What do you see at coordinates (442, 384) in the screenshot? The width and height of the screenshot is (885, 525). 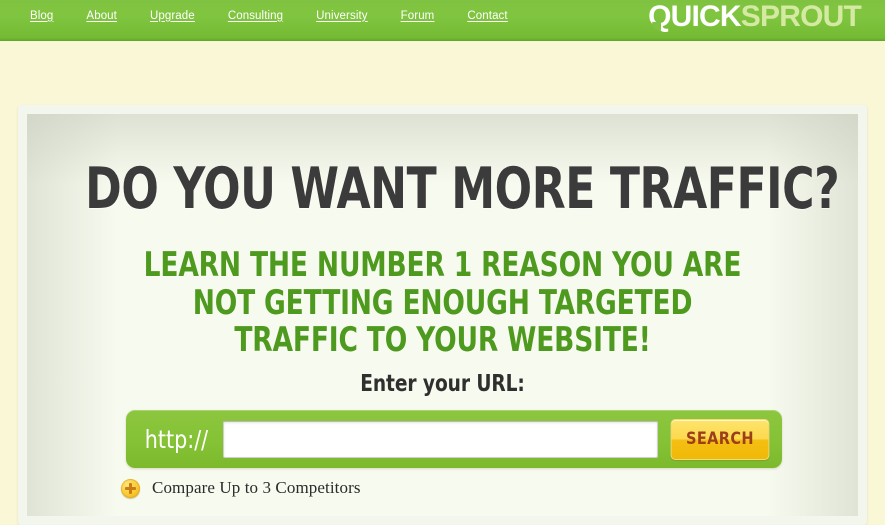 I see `url-form-label: Enter your URL:` at bounding box center [442, 384].